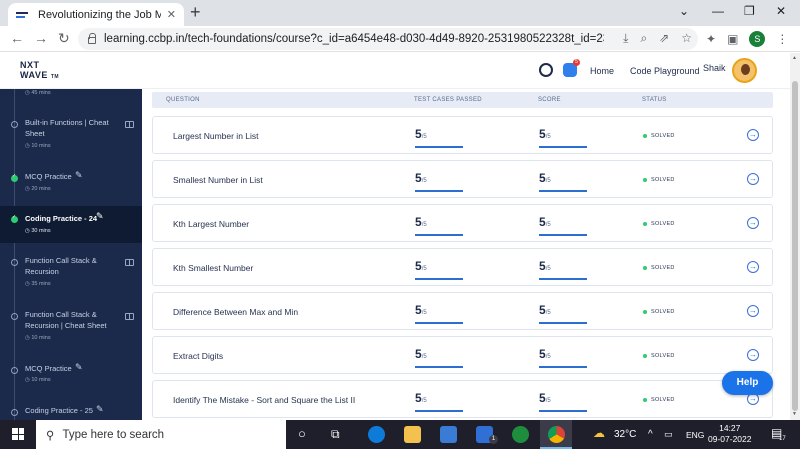 The height and width of the screenshot is (449, 800). I want to click on question-title: Difference Between Max and Min, so click(235, 312).